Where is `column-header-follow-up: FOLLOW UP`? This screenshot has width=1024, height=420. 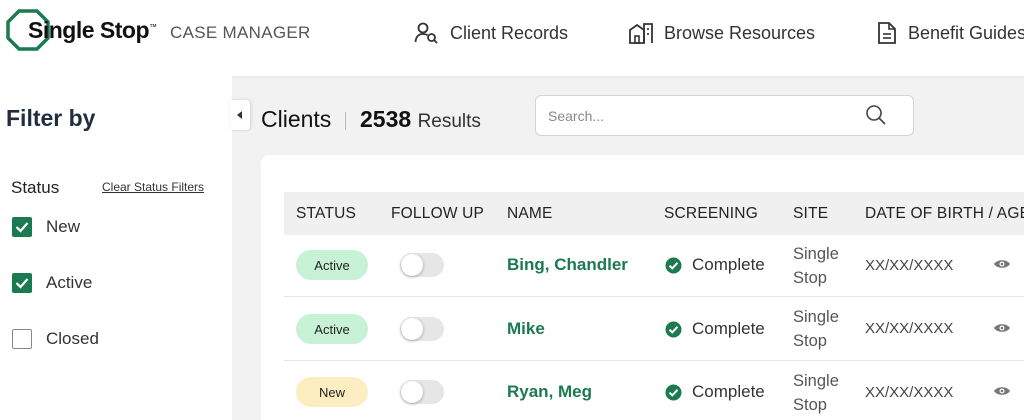
column-header-follow-up: FOLLOW UP is located at coordinates (437, 214).